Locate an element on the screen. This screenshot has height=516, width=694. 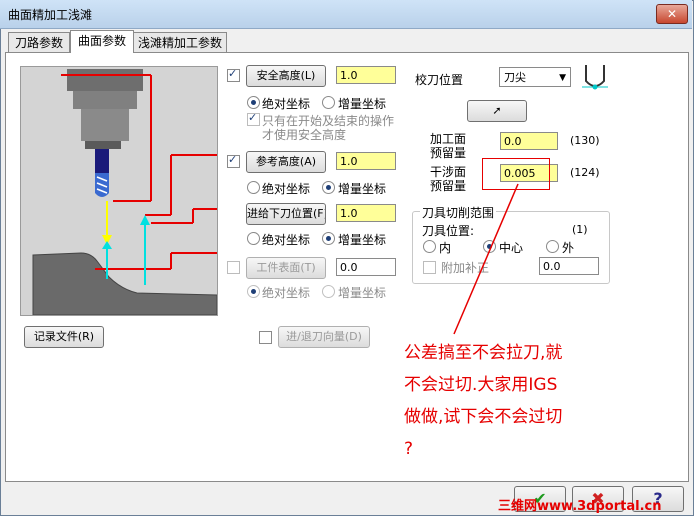
tab-surface-params: 曲面参数 is located at coordinates (102, 41).